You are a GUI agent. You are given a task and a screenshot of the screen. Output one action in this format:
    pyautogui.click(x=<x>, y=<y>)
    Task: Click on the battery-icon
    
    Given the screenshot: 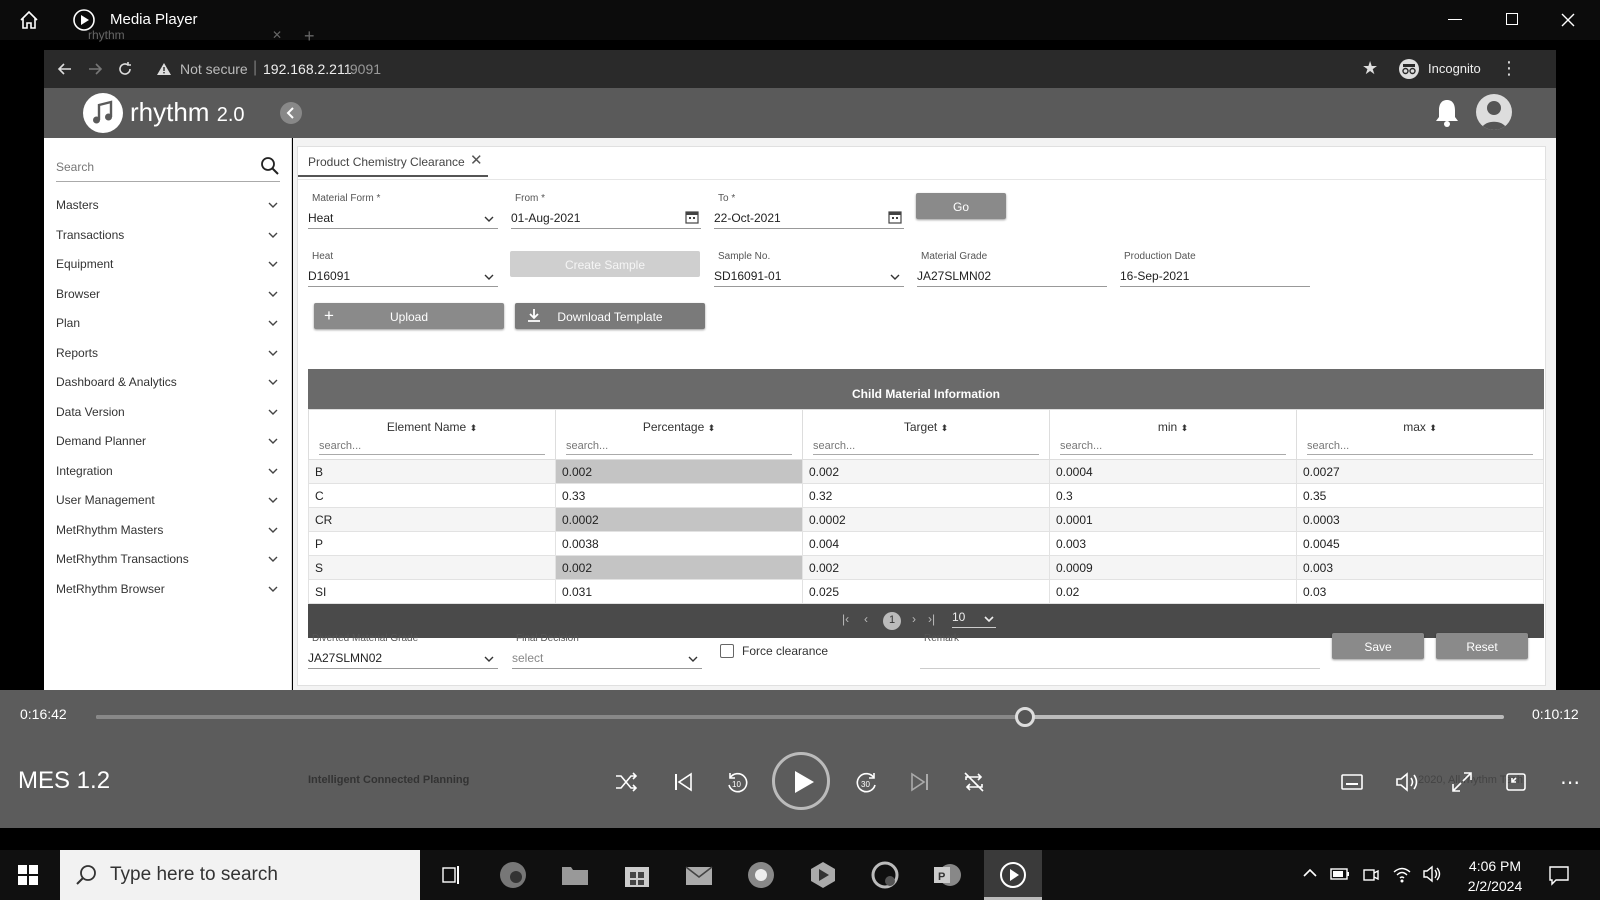 What is the action you would take?
    pyautogui.click(x=1340, y=874)
    